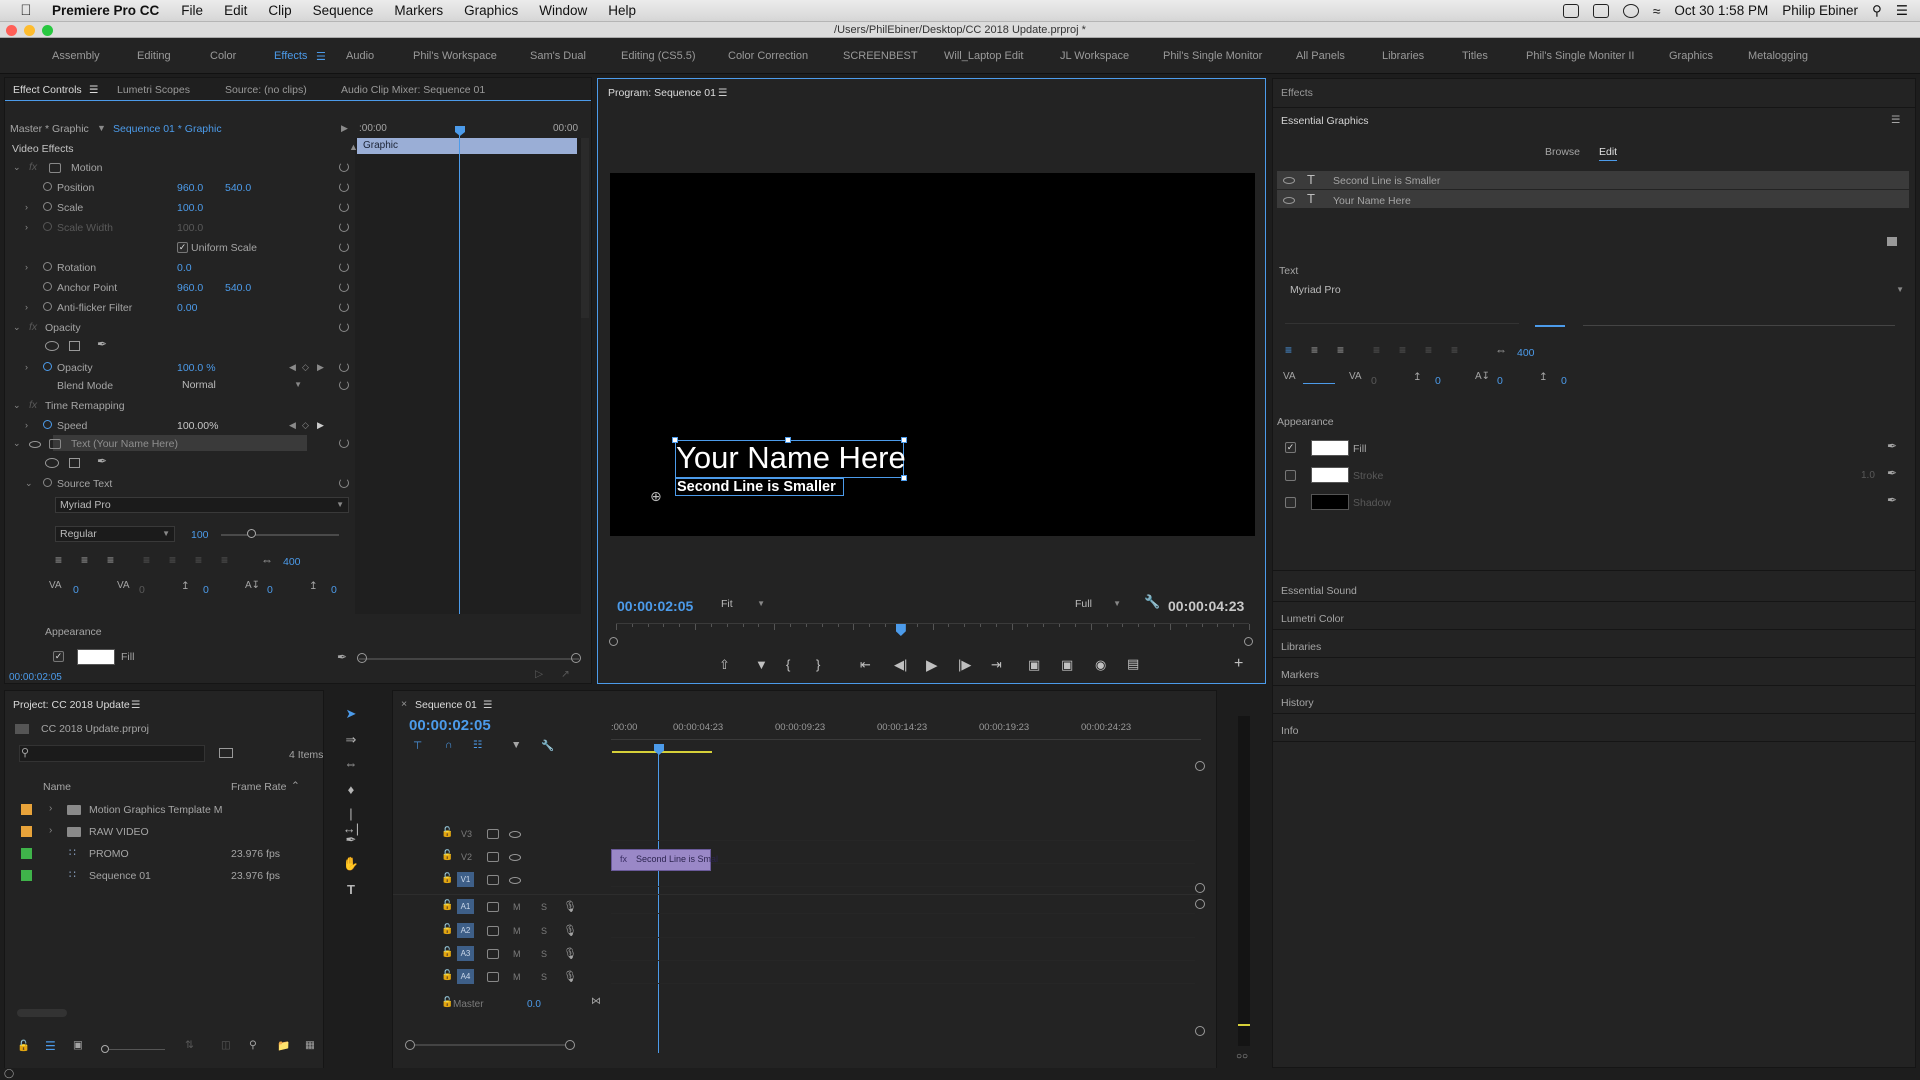 The width and height of the screenshot is (1920, 1080). What do you see at coordinates (47, 30) in the screenshot?
I see `zoom-window-icon` at bounding box center [47, 30].